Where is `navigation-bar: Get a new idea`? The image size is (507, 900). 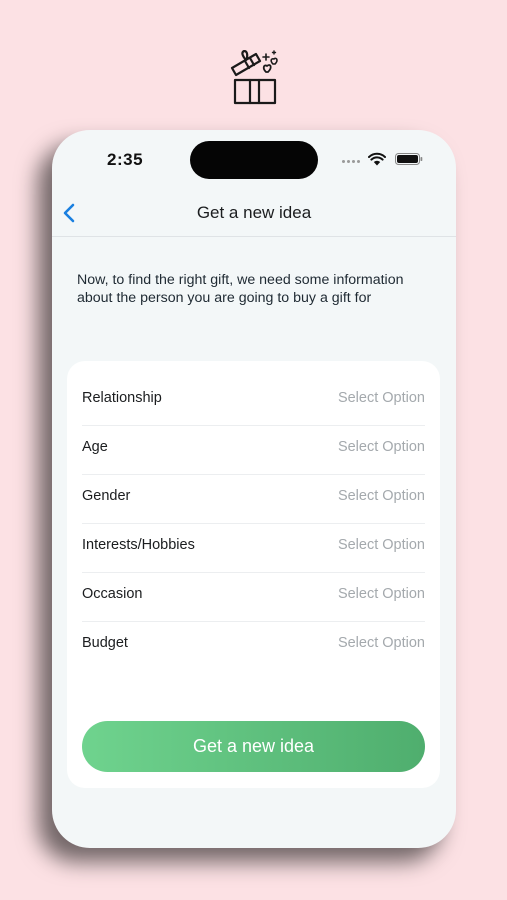
navigation-bar: Get a new idea is located at coordinates (254, 213).